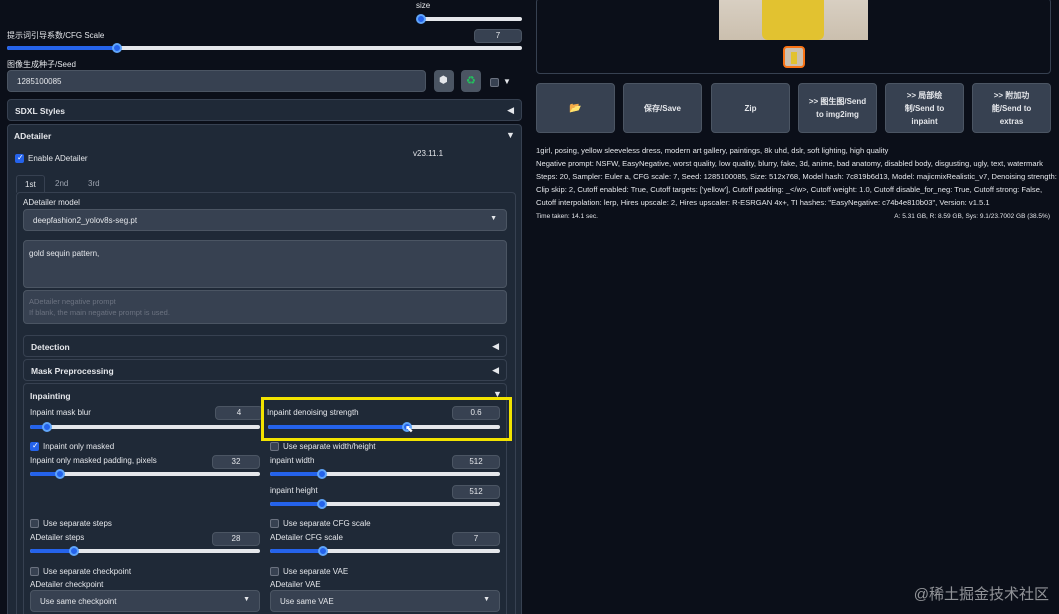  What do you see at coordinates (385, 601) in the screenshot?
I see `adetailer-vae-dropdown: Use same VAE ▼` at bounding box center [385, 601].